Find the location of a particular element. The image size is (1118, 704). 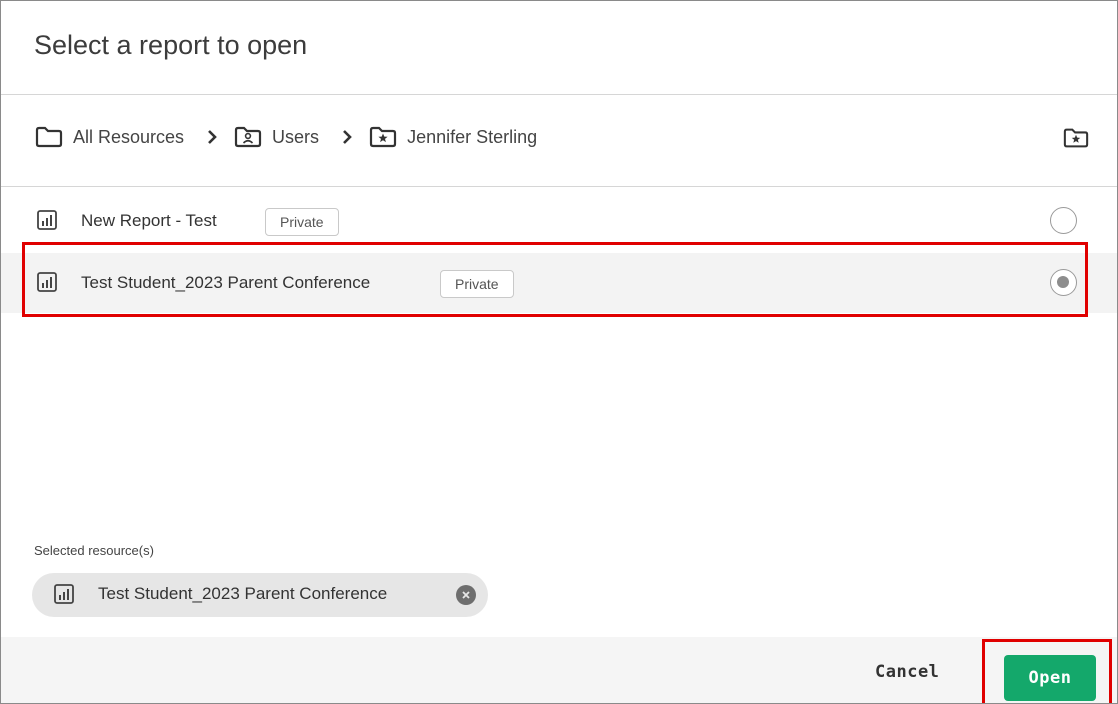

favorite-folder-button is located at coordinates (1076, 138).